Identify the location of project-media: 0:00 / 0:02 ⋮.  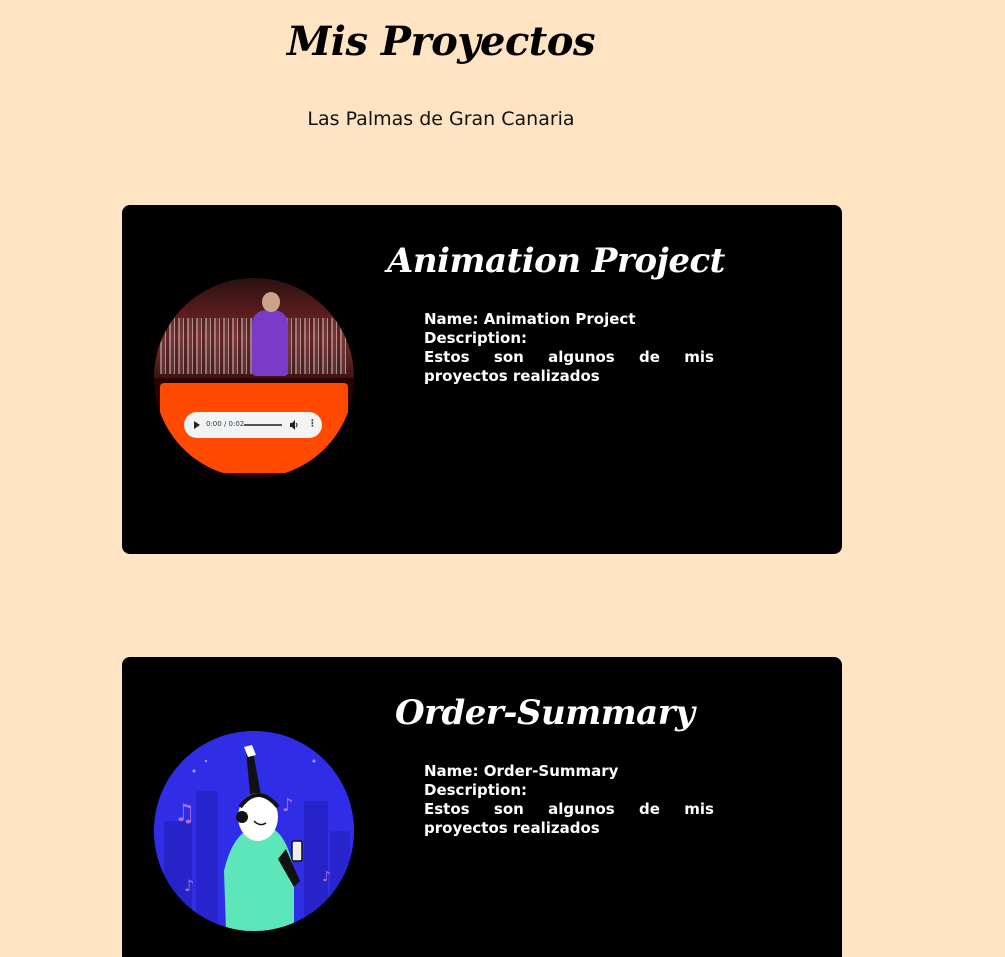
(254, 378).